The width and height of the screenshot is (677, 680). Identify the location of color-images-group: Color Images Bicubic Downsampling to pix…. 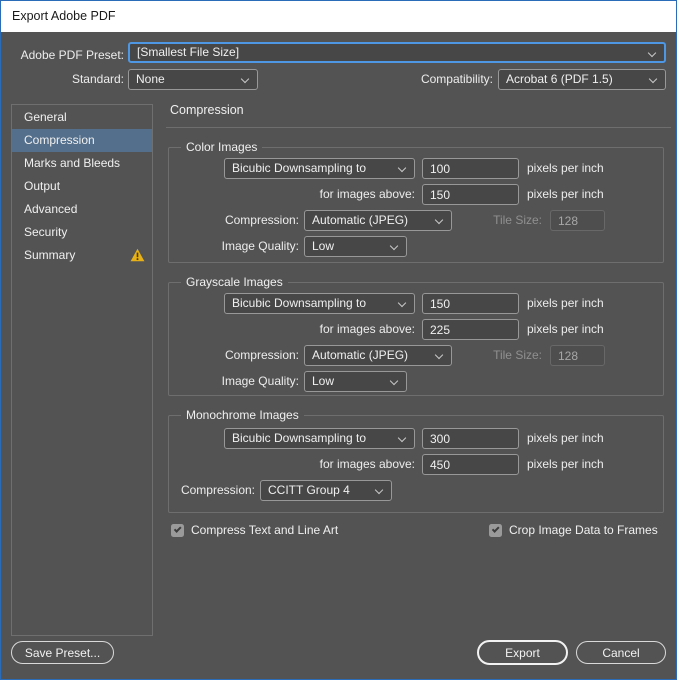
(416, 201).